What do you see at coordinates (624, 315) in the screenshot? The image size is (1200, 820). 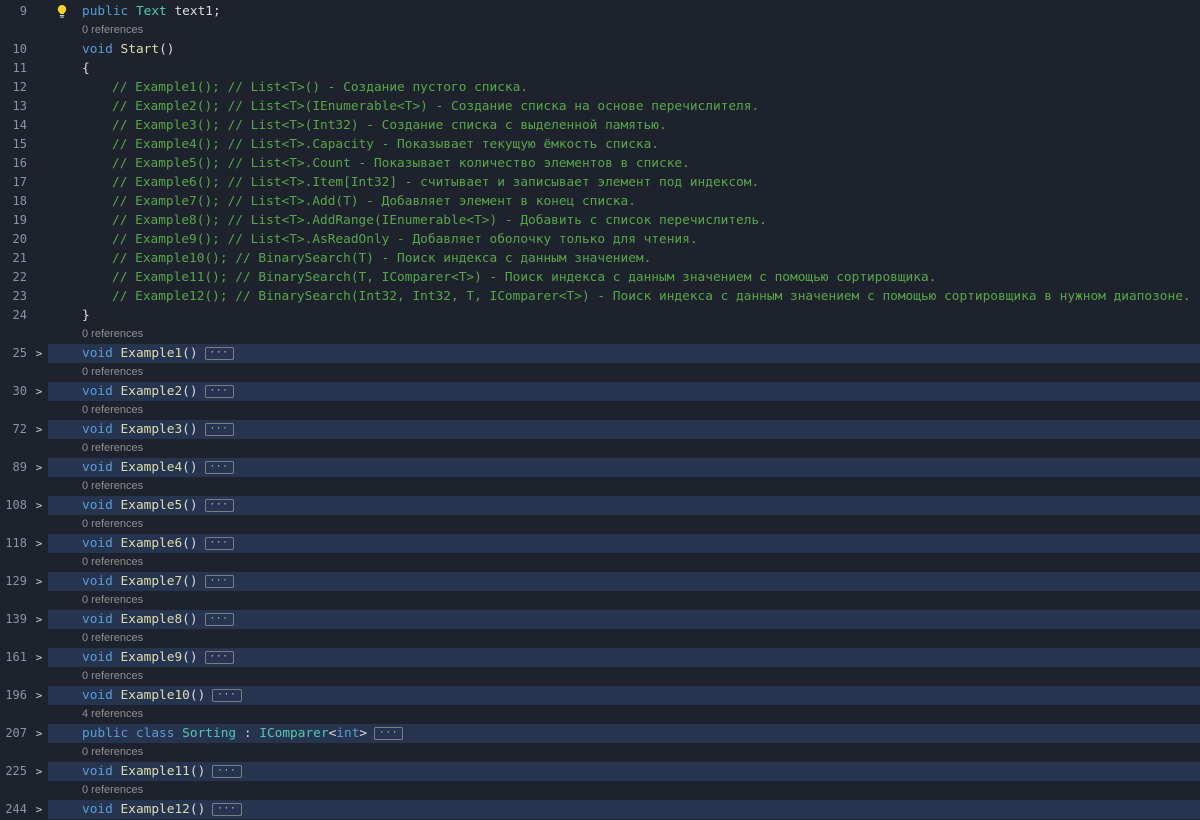 I see `code-line-content: }` at bounding box center [624, 315].